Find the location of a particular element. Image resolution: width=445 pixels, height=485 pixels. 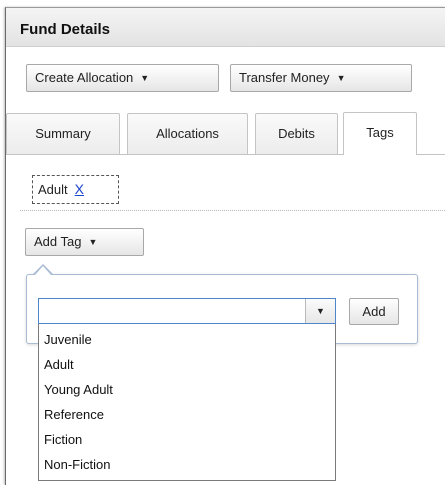

transfer-money-button: Transfer Money ▼ is located at coordinates (321, 78).